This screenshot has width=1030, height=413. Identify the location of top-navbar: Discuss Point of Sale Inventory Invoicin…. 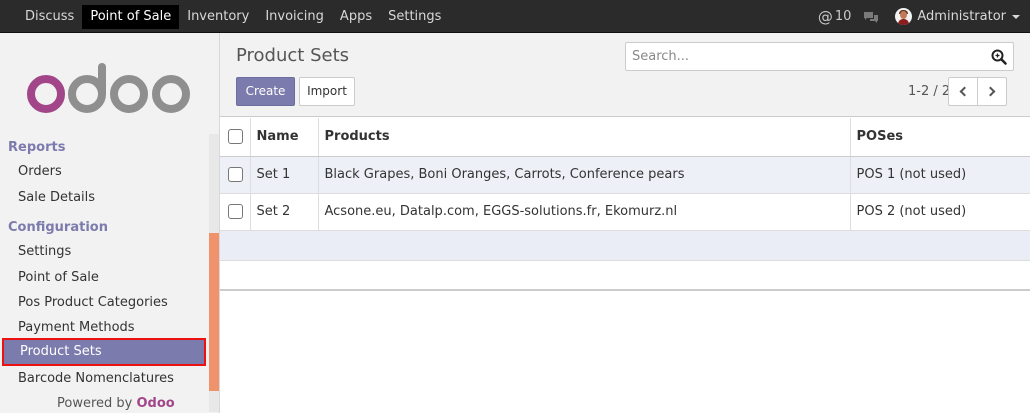
(515, 16).